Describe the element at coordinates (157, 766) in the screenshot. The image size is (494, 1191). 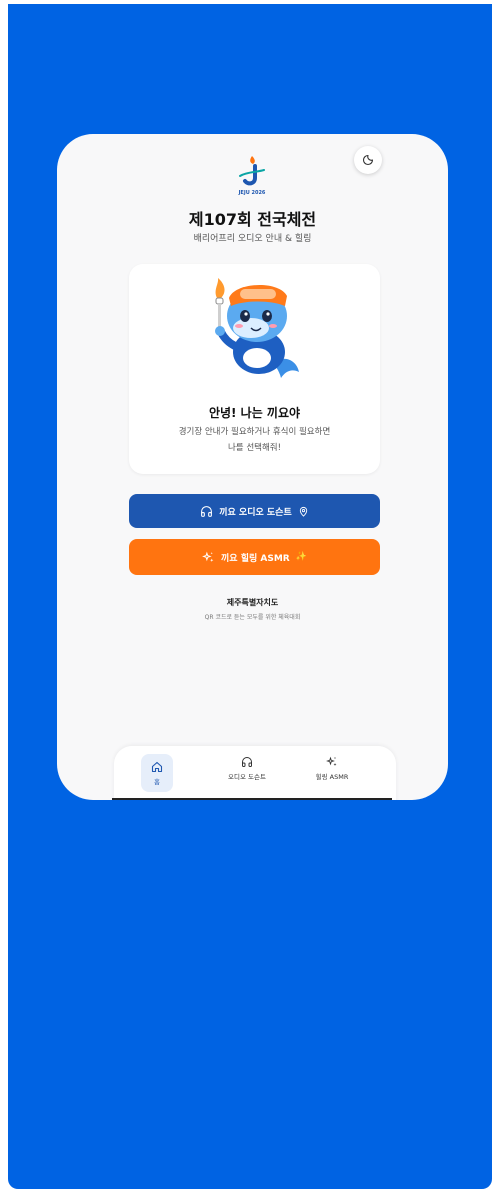
I see `home-icon` at that location.